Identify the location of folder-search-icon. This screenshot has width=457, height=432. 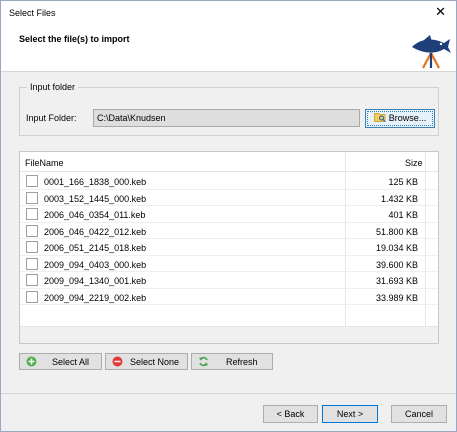
(379, 117).